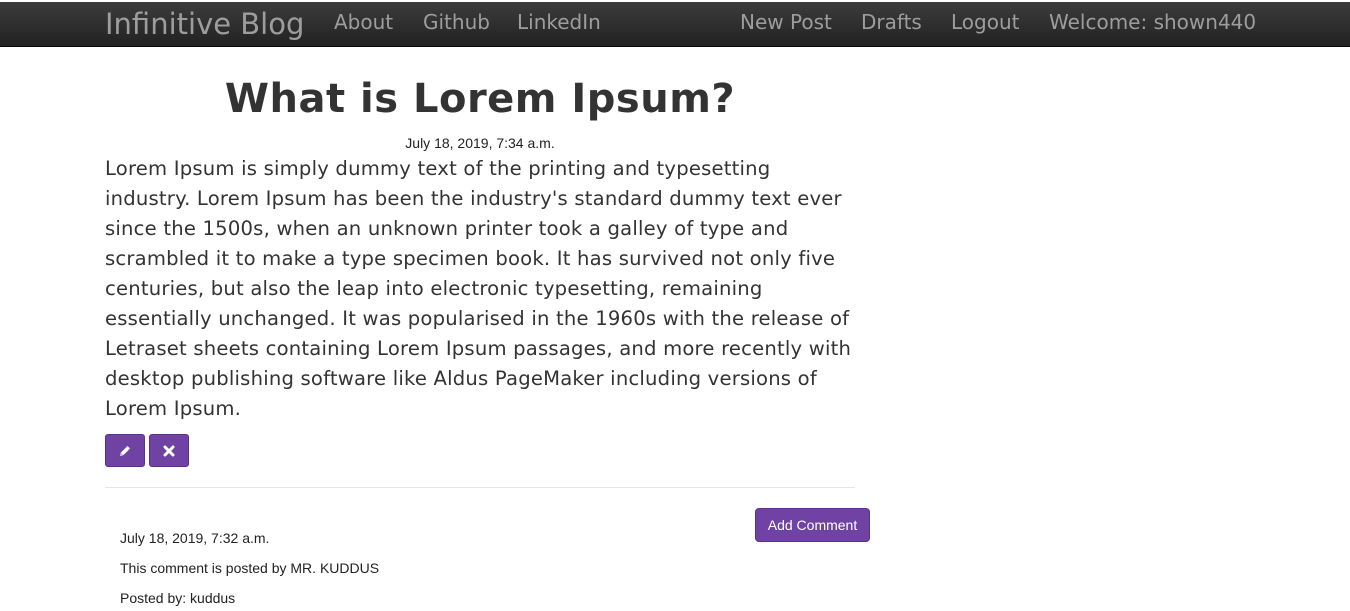  Describe the element at coordinates (812, 525) in the screenshot. I see `add-comment-button: Add Comment` at that location.